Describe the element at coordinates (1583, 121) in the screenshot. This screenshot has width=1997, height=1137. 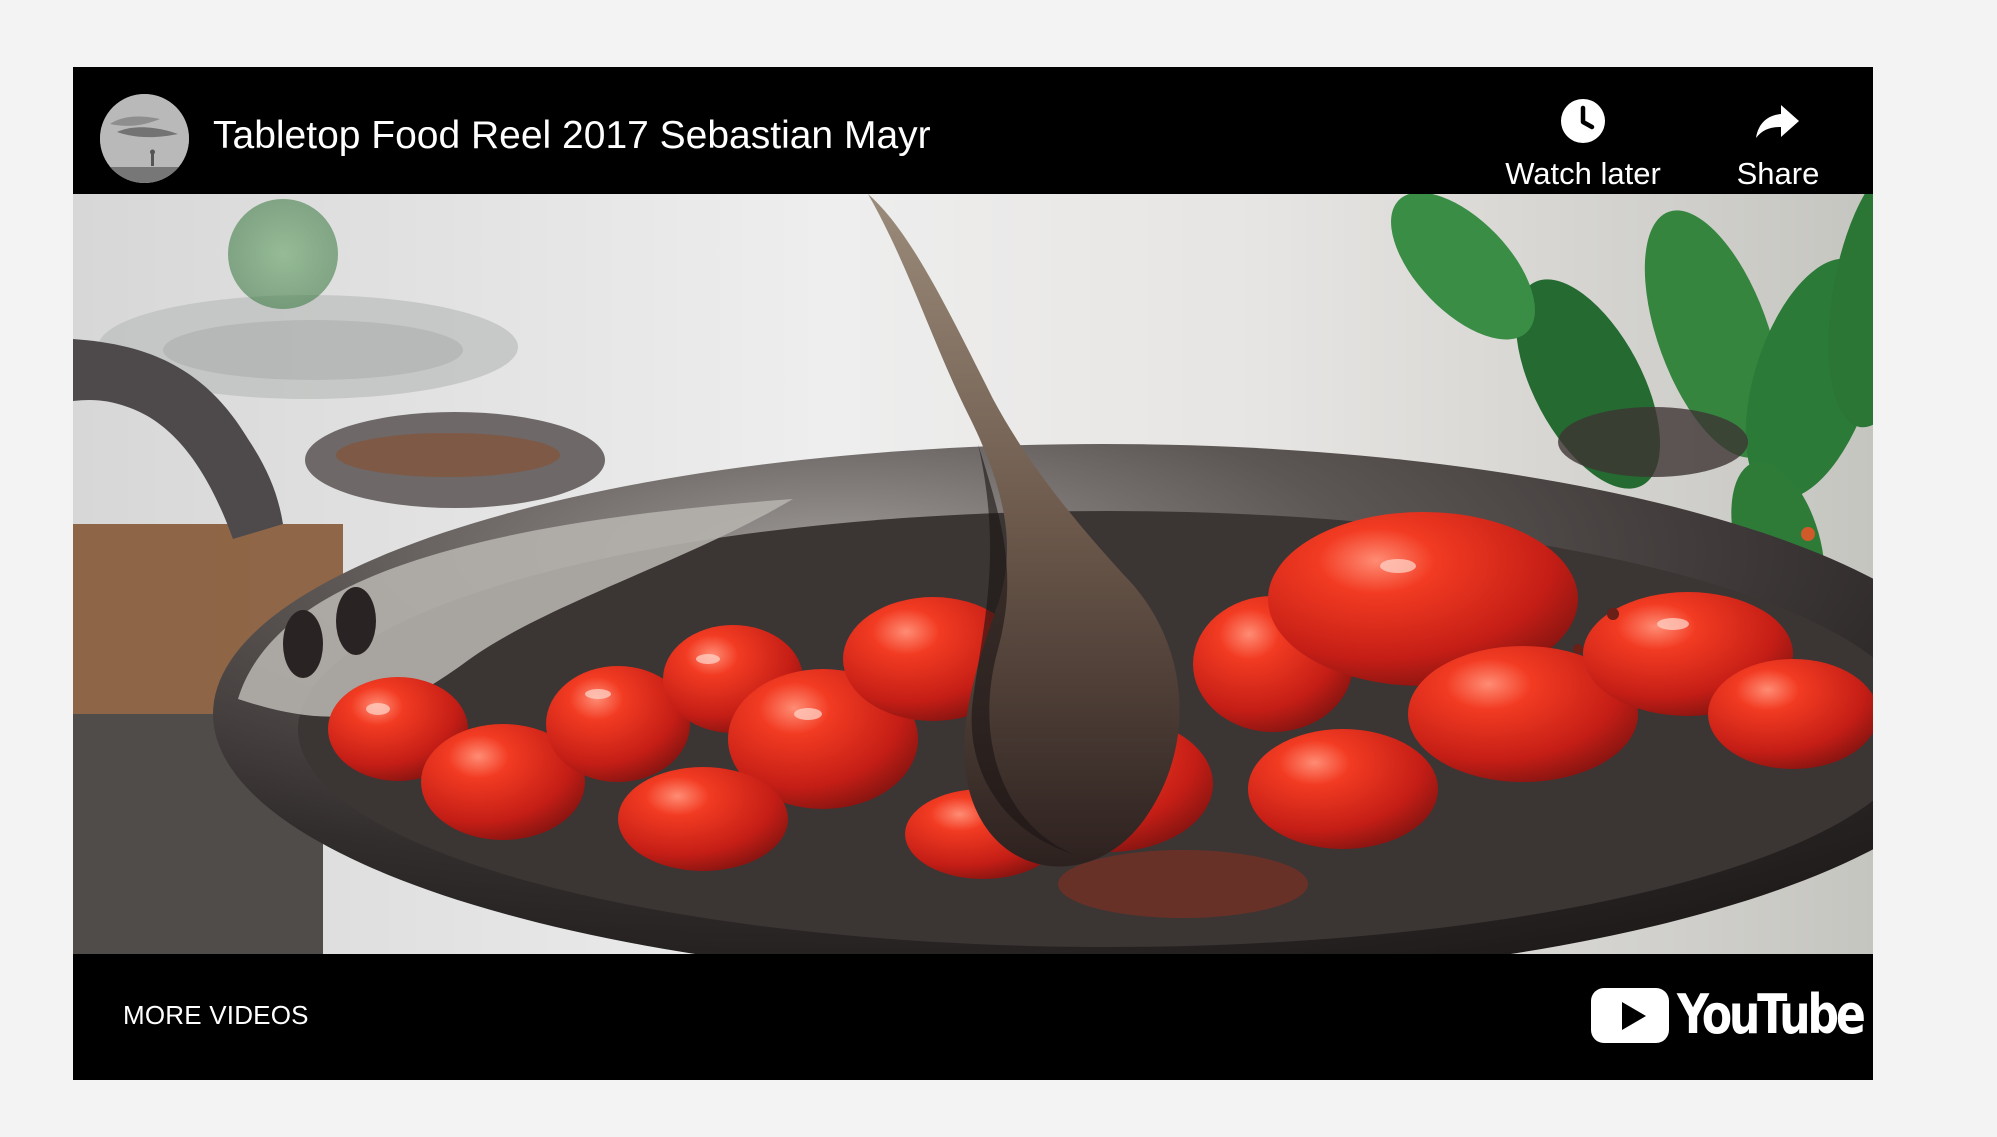
I see `clock-icon` at that location.